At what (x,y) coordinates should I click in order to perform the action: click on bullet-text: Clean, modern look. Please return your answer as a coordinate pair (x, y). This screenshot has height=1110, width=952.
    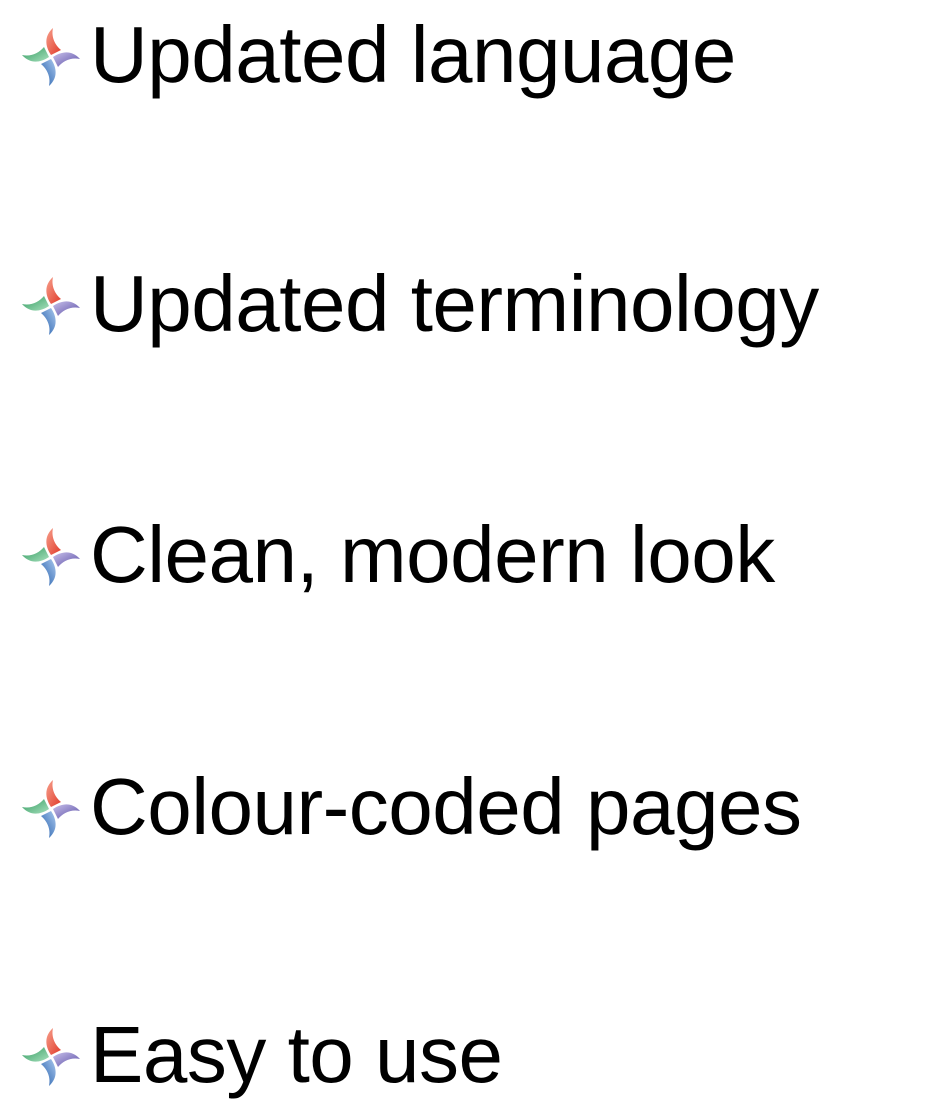
    Looking at the image, I should click on (432, 554).